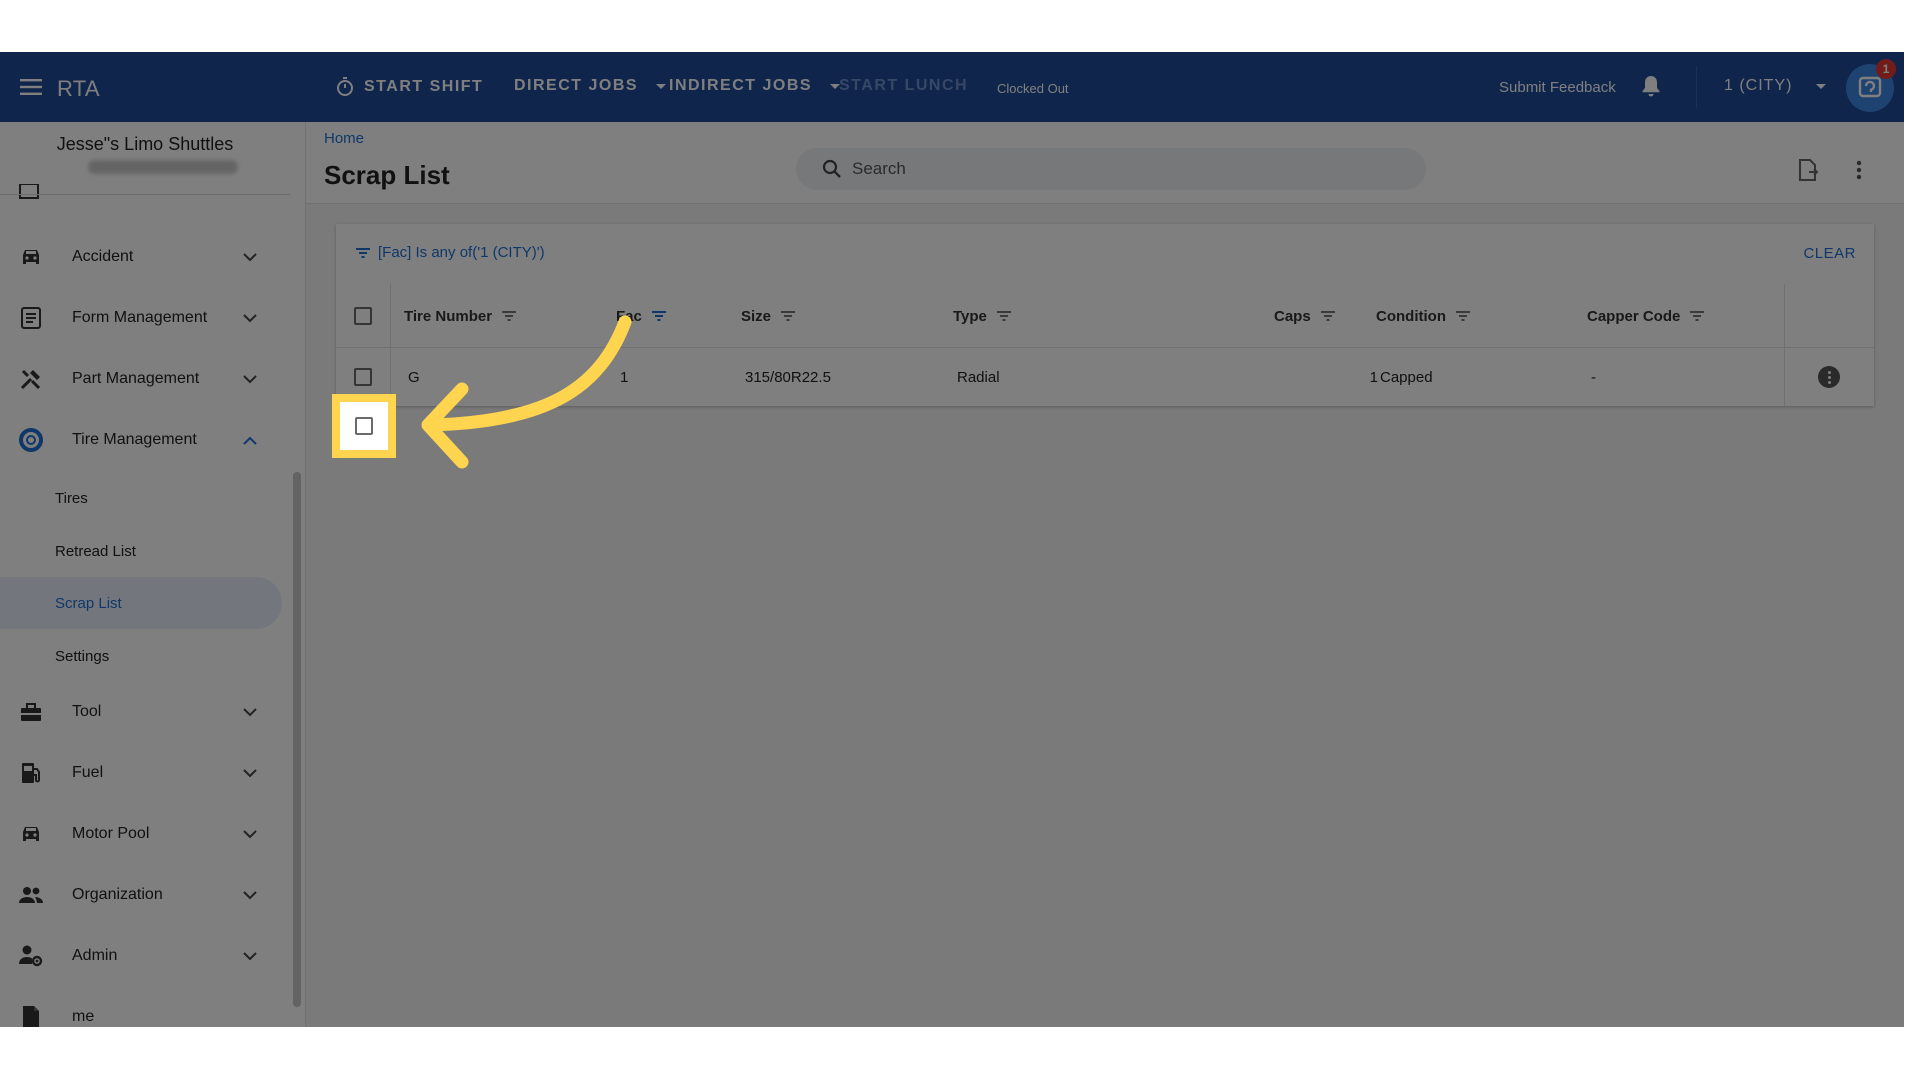 The height and width of the screenshot is (1080, 1920). I want to click on sidebar-item-label: Organization, so click(117, 894).